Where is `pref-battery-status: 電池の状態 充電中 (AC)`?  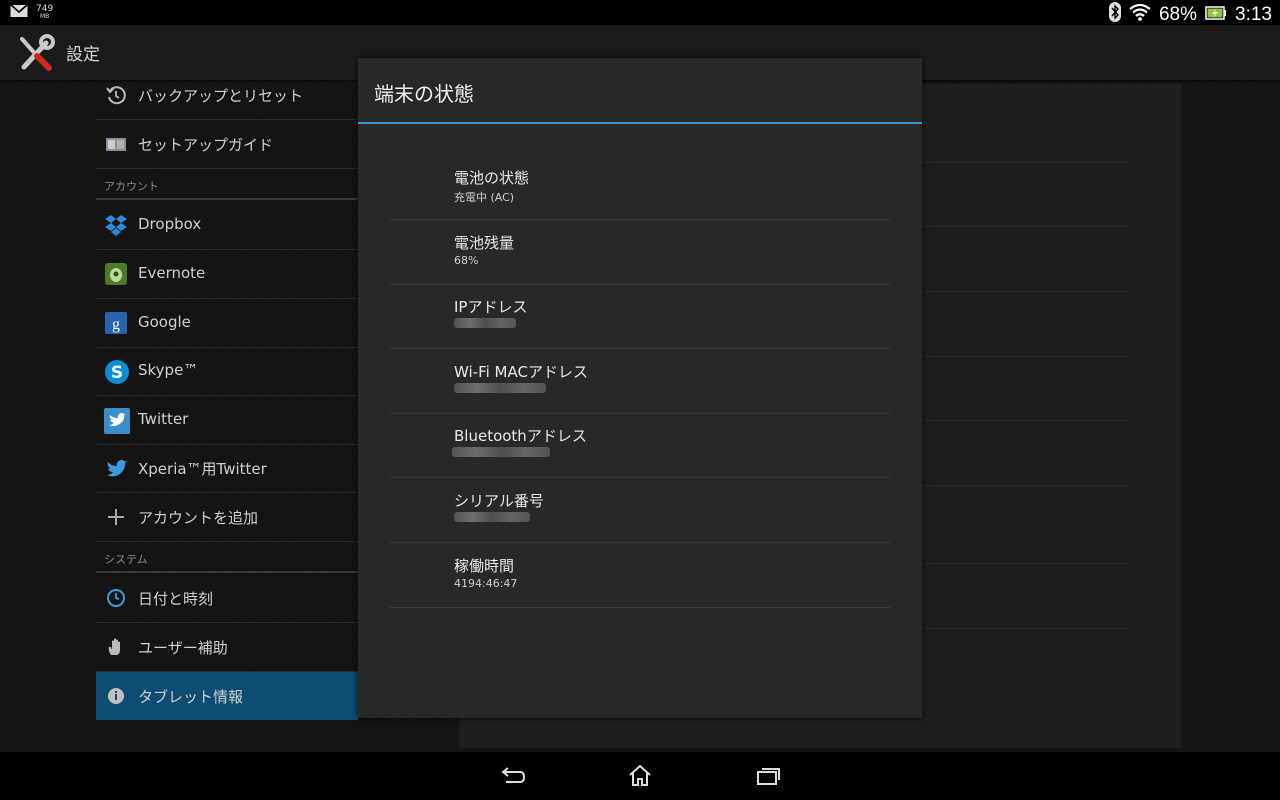
pref-battery-status: 電池の状態 充電中 (AC) is located at coordinates (640, 187).